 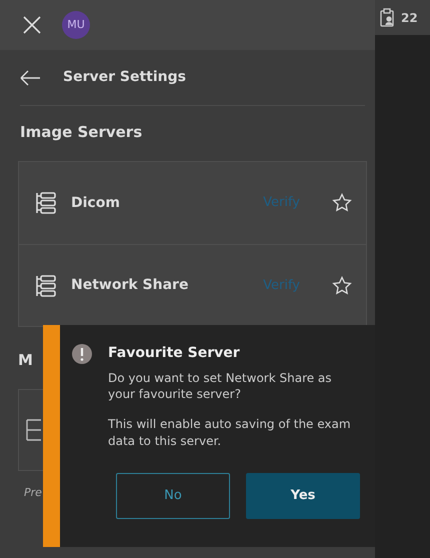 What do you see at coordinates (96, 203) in the screenshot?
I see `server-name: Dicom` at bounding box center [96, 203].